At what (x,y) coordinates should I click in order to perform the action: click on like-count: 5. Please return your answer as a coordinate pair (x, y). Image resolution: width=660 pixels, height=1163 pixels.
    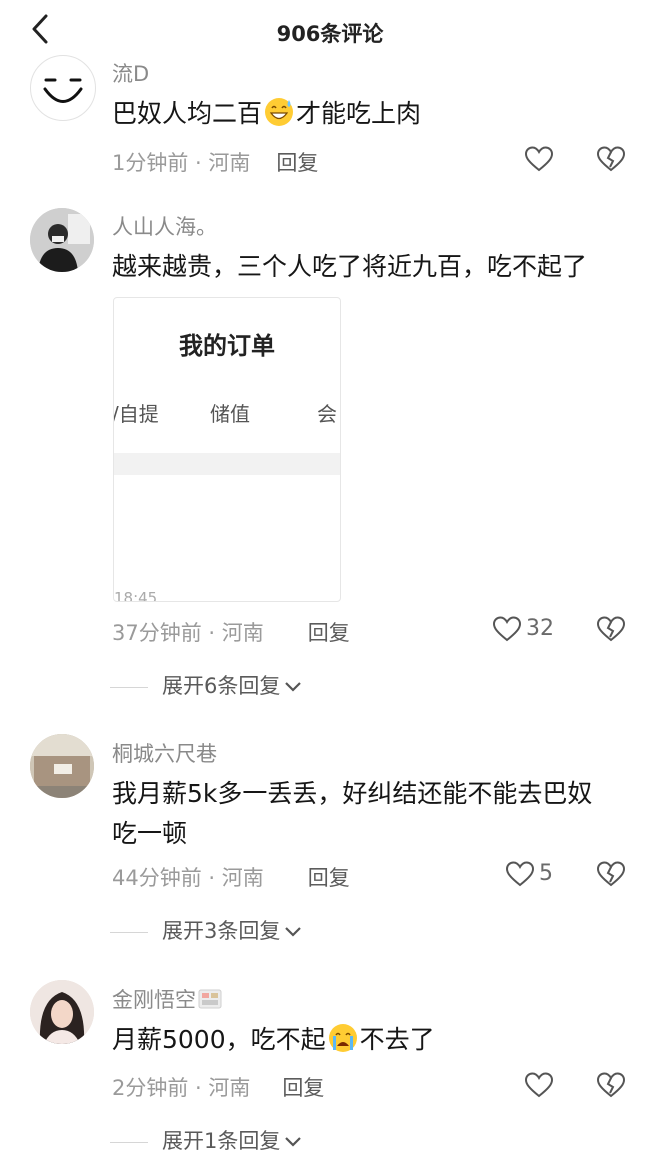
    Looking at the image, I should click on (546, 873).